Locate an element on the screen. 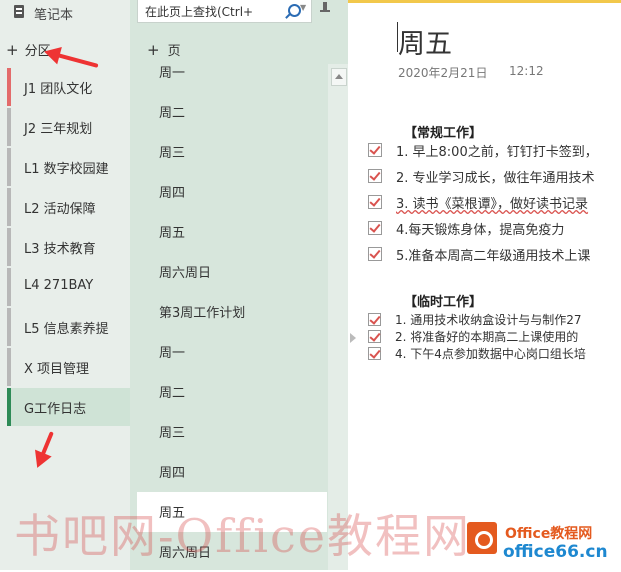 The height and width of the screenshot is (572, 621). section-tab: L2 活动保障 is located at coordinates (68, 207).